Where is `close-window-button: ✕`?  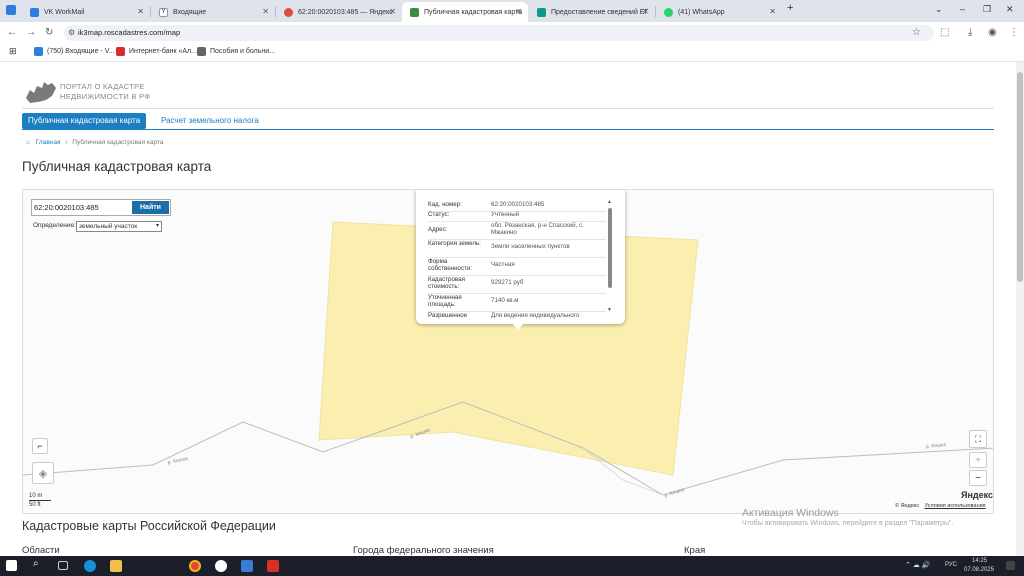
close-window-button: ✕ is located at coordinates (1010, 9).